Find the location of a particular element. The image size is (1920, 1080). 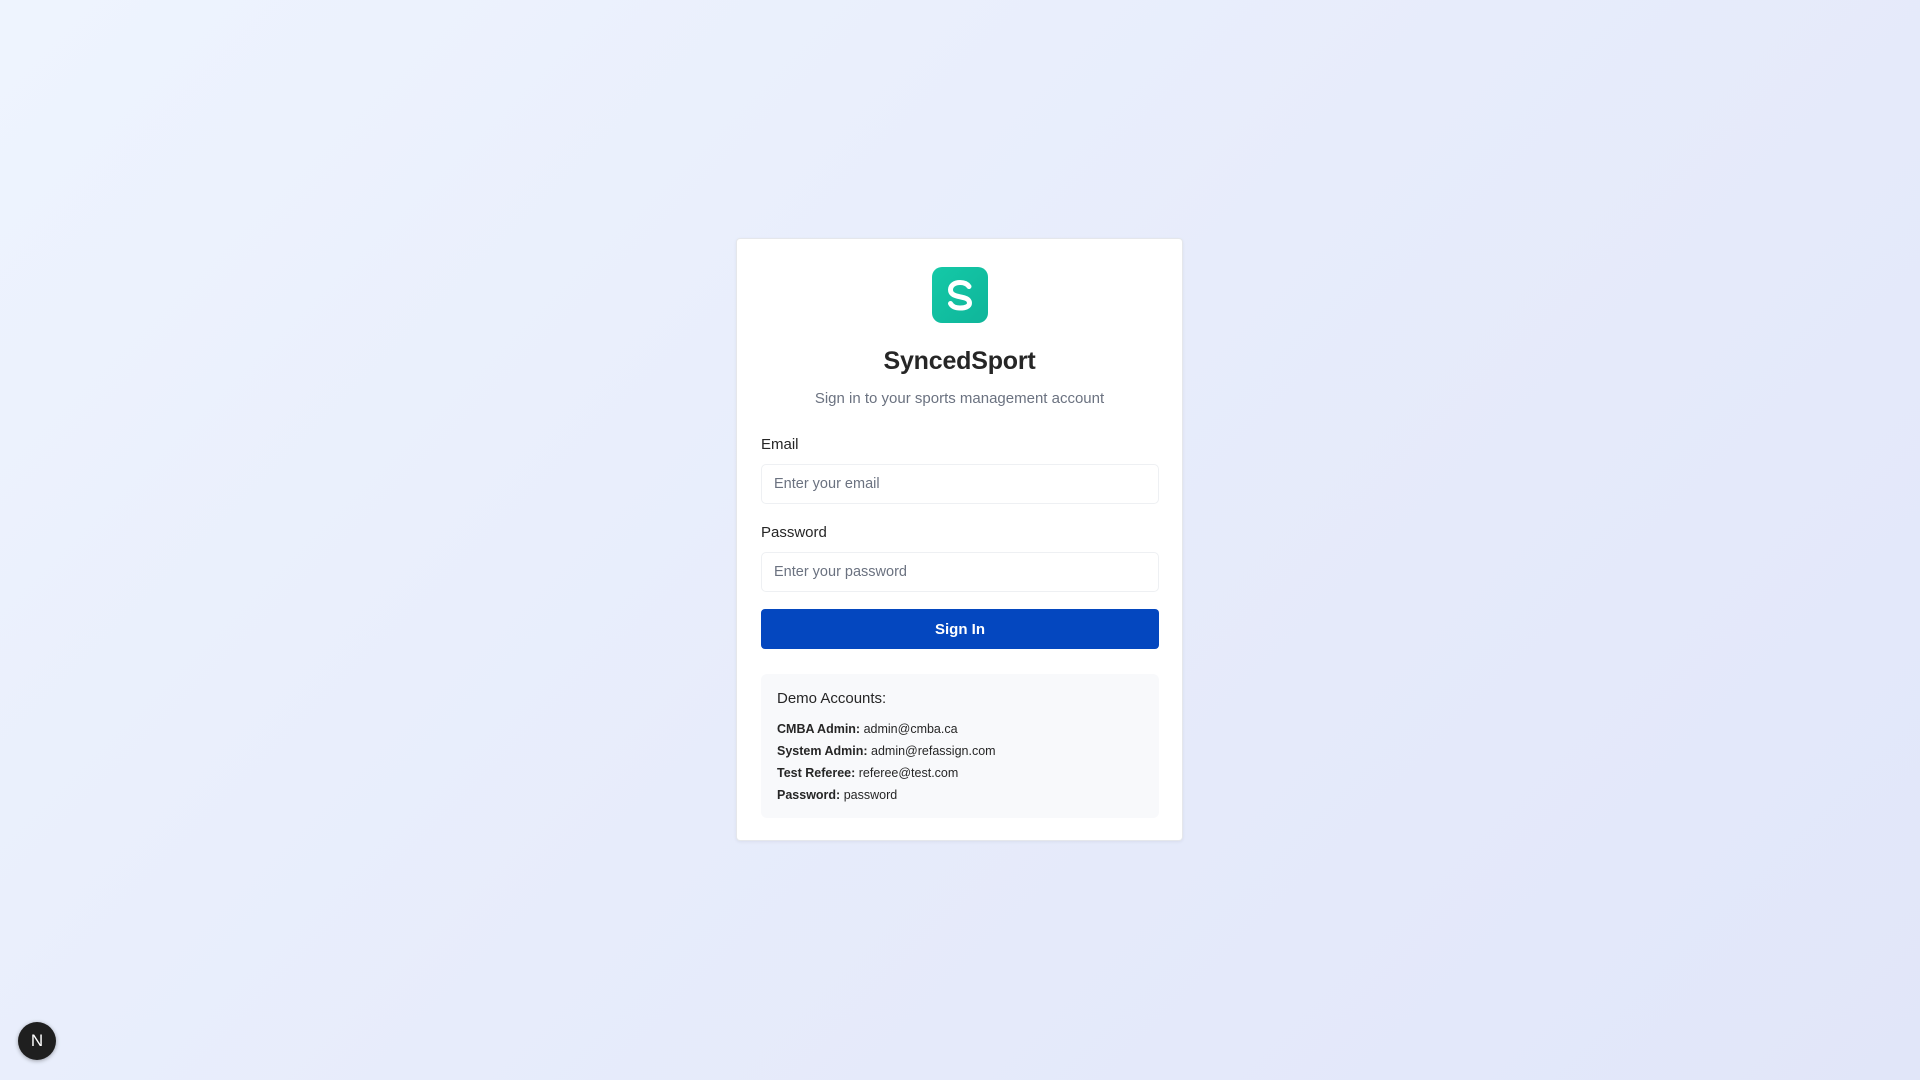

demo-account-row: Test Referee: referee@test.com is located at coordinates (960, 773).